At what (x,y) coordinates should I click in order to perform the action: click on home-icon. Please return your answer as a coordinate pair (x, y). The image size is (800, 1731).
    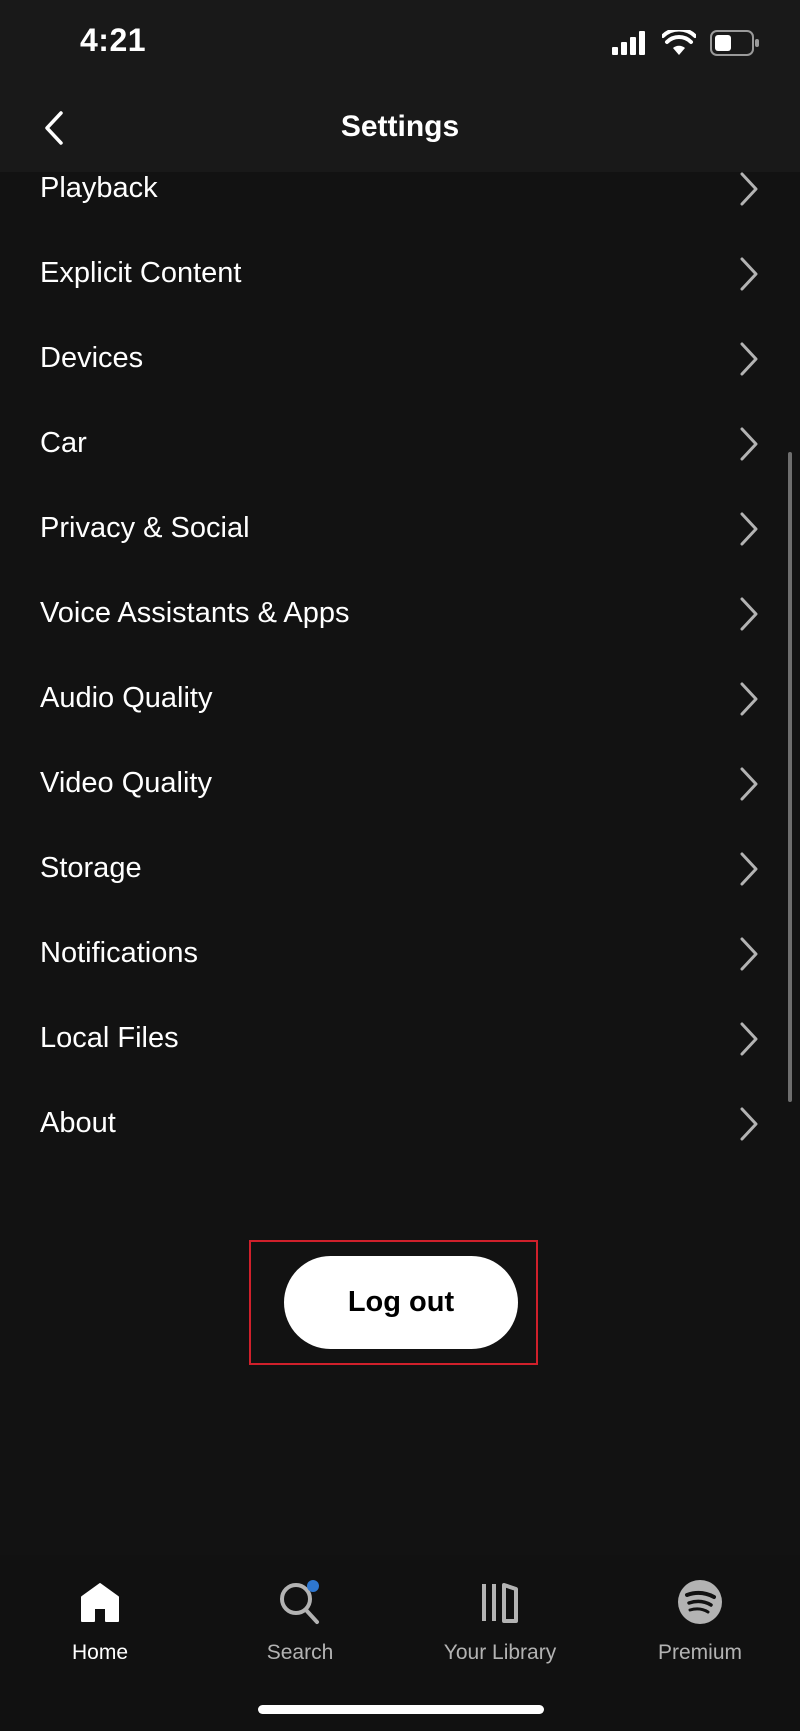
    Looking at the image, I should click on (100, 1602).